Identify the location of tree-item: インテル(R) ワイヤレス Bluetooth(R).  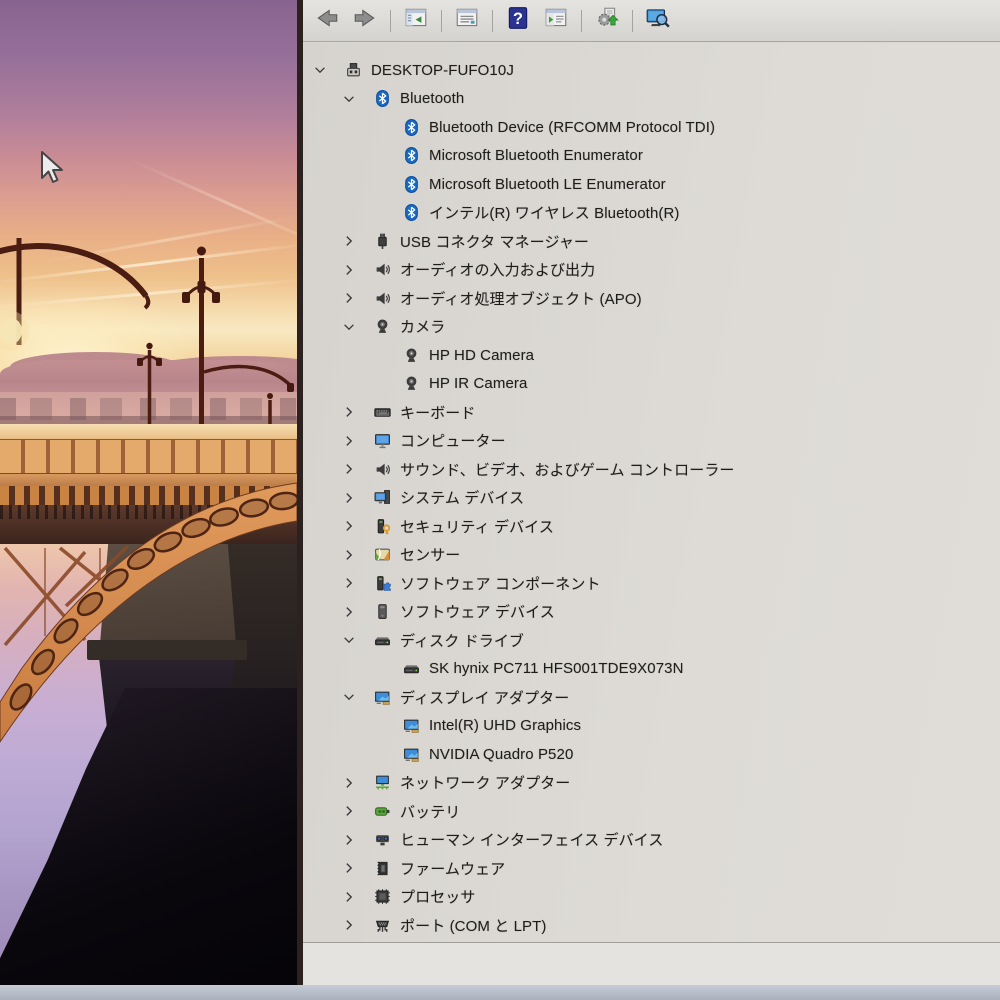
(656, 213).